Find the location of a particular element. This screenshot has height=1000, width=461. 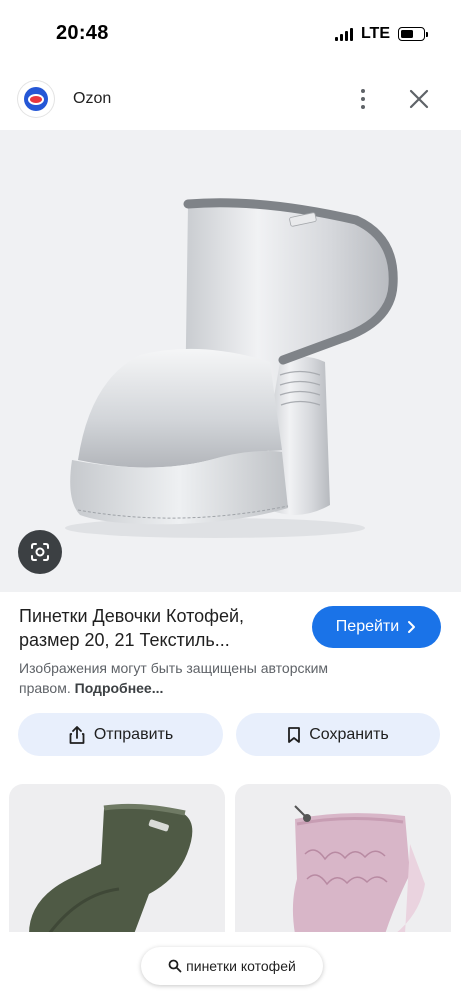

bookmark-icon is located at coordinates (294, 734).